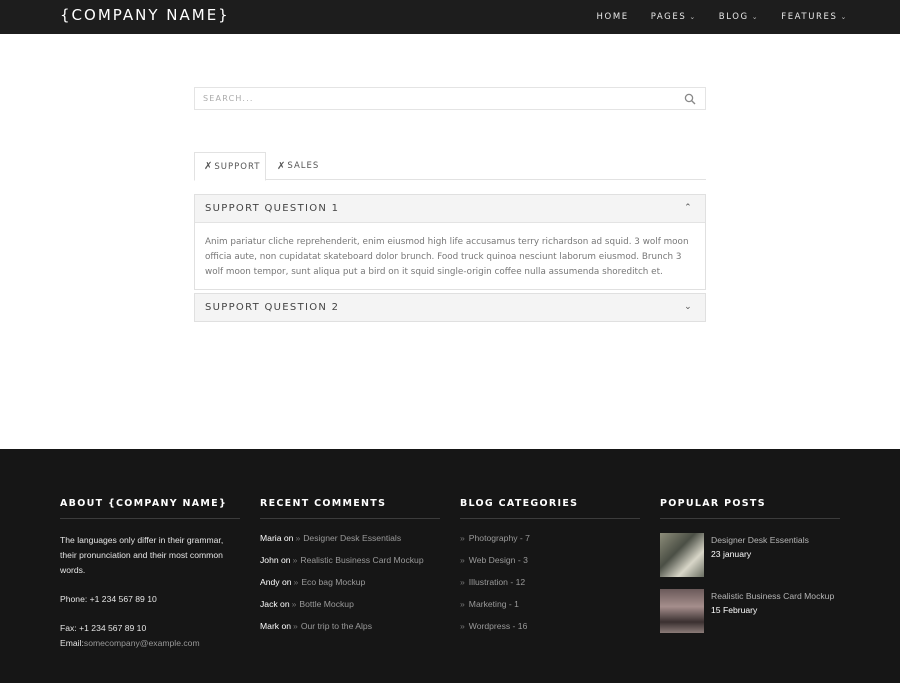 The image size is (900, 683). Describe the element at coordinates (760, 540) in the screenshot. I see `post-title-link: Designer Desk Essentials` at that location.